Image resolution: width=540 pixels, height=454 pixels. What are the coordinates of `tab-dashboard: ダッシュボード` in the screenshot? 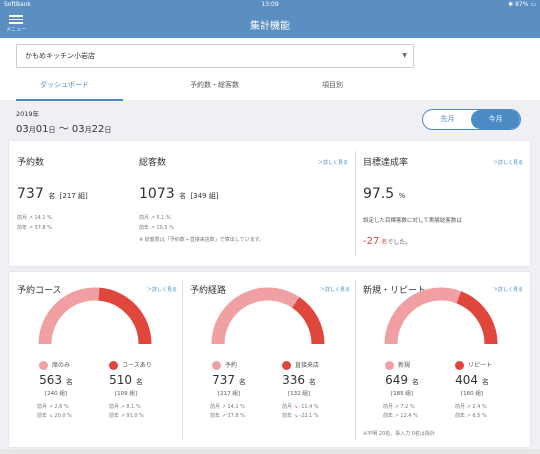 It's located at (64, 85).